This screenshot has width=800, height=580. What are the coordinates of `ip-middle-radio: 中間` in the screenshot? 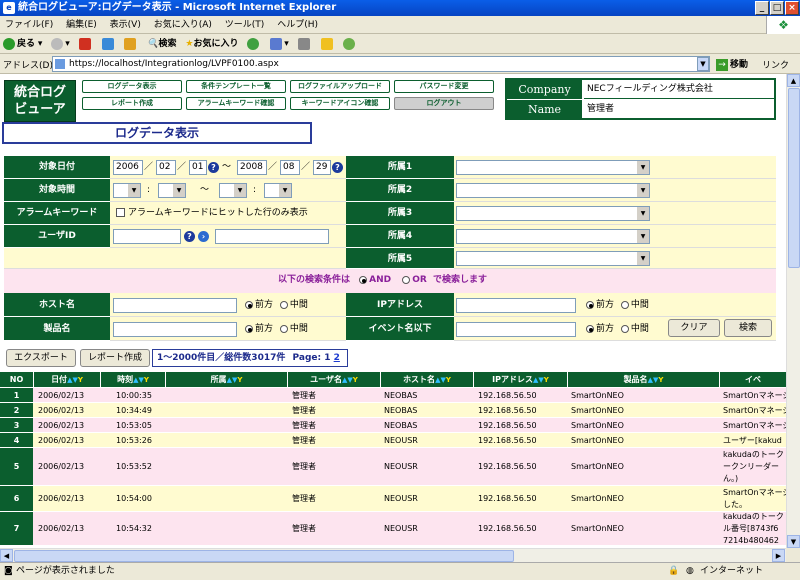 It's located at (634, 305).